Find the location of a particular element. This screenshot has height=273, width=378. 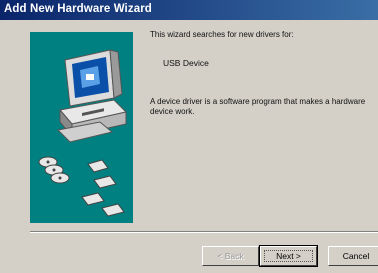

next-button: Next > is located at coordinates (288, 256).